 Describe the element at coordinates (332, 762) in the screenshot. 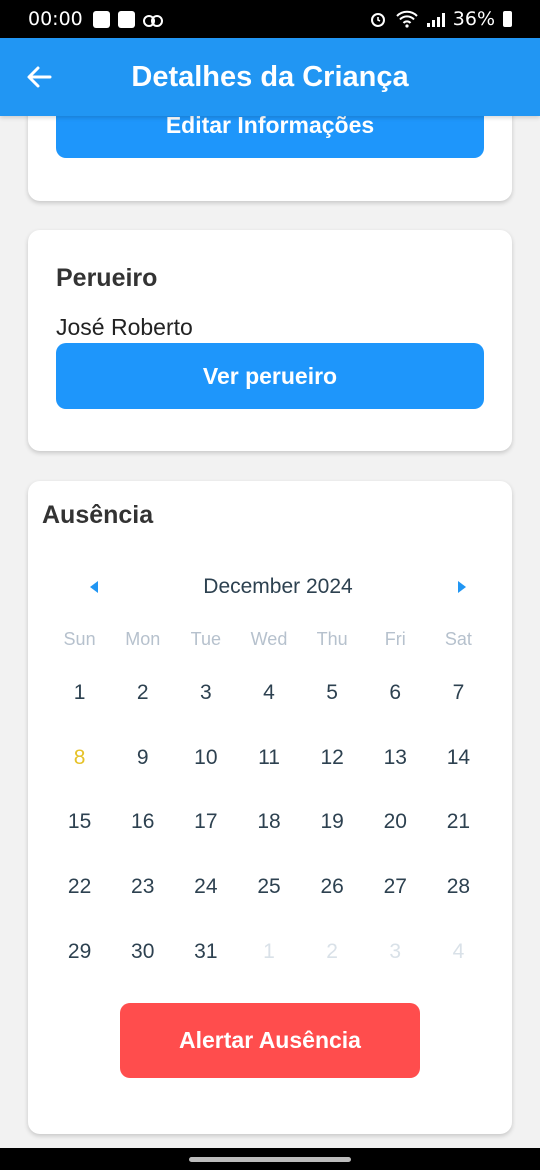

I see `calendar-day: 12` at that location.